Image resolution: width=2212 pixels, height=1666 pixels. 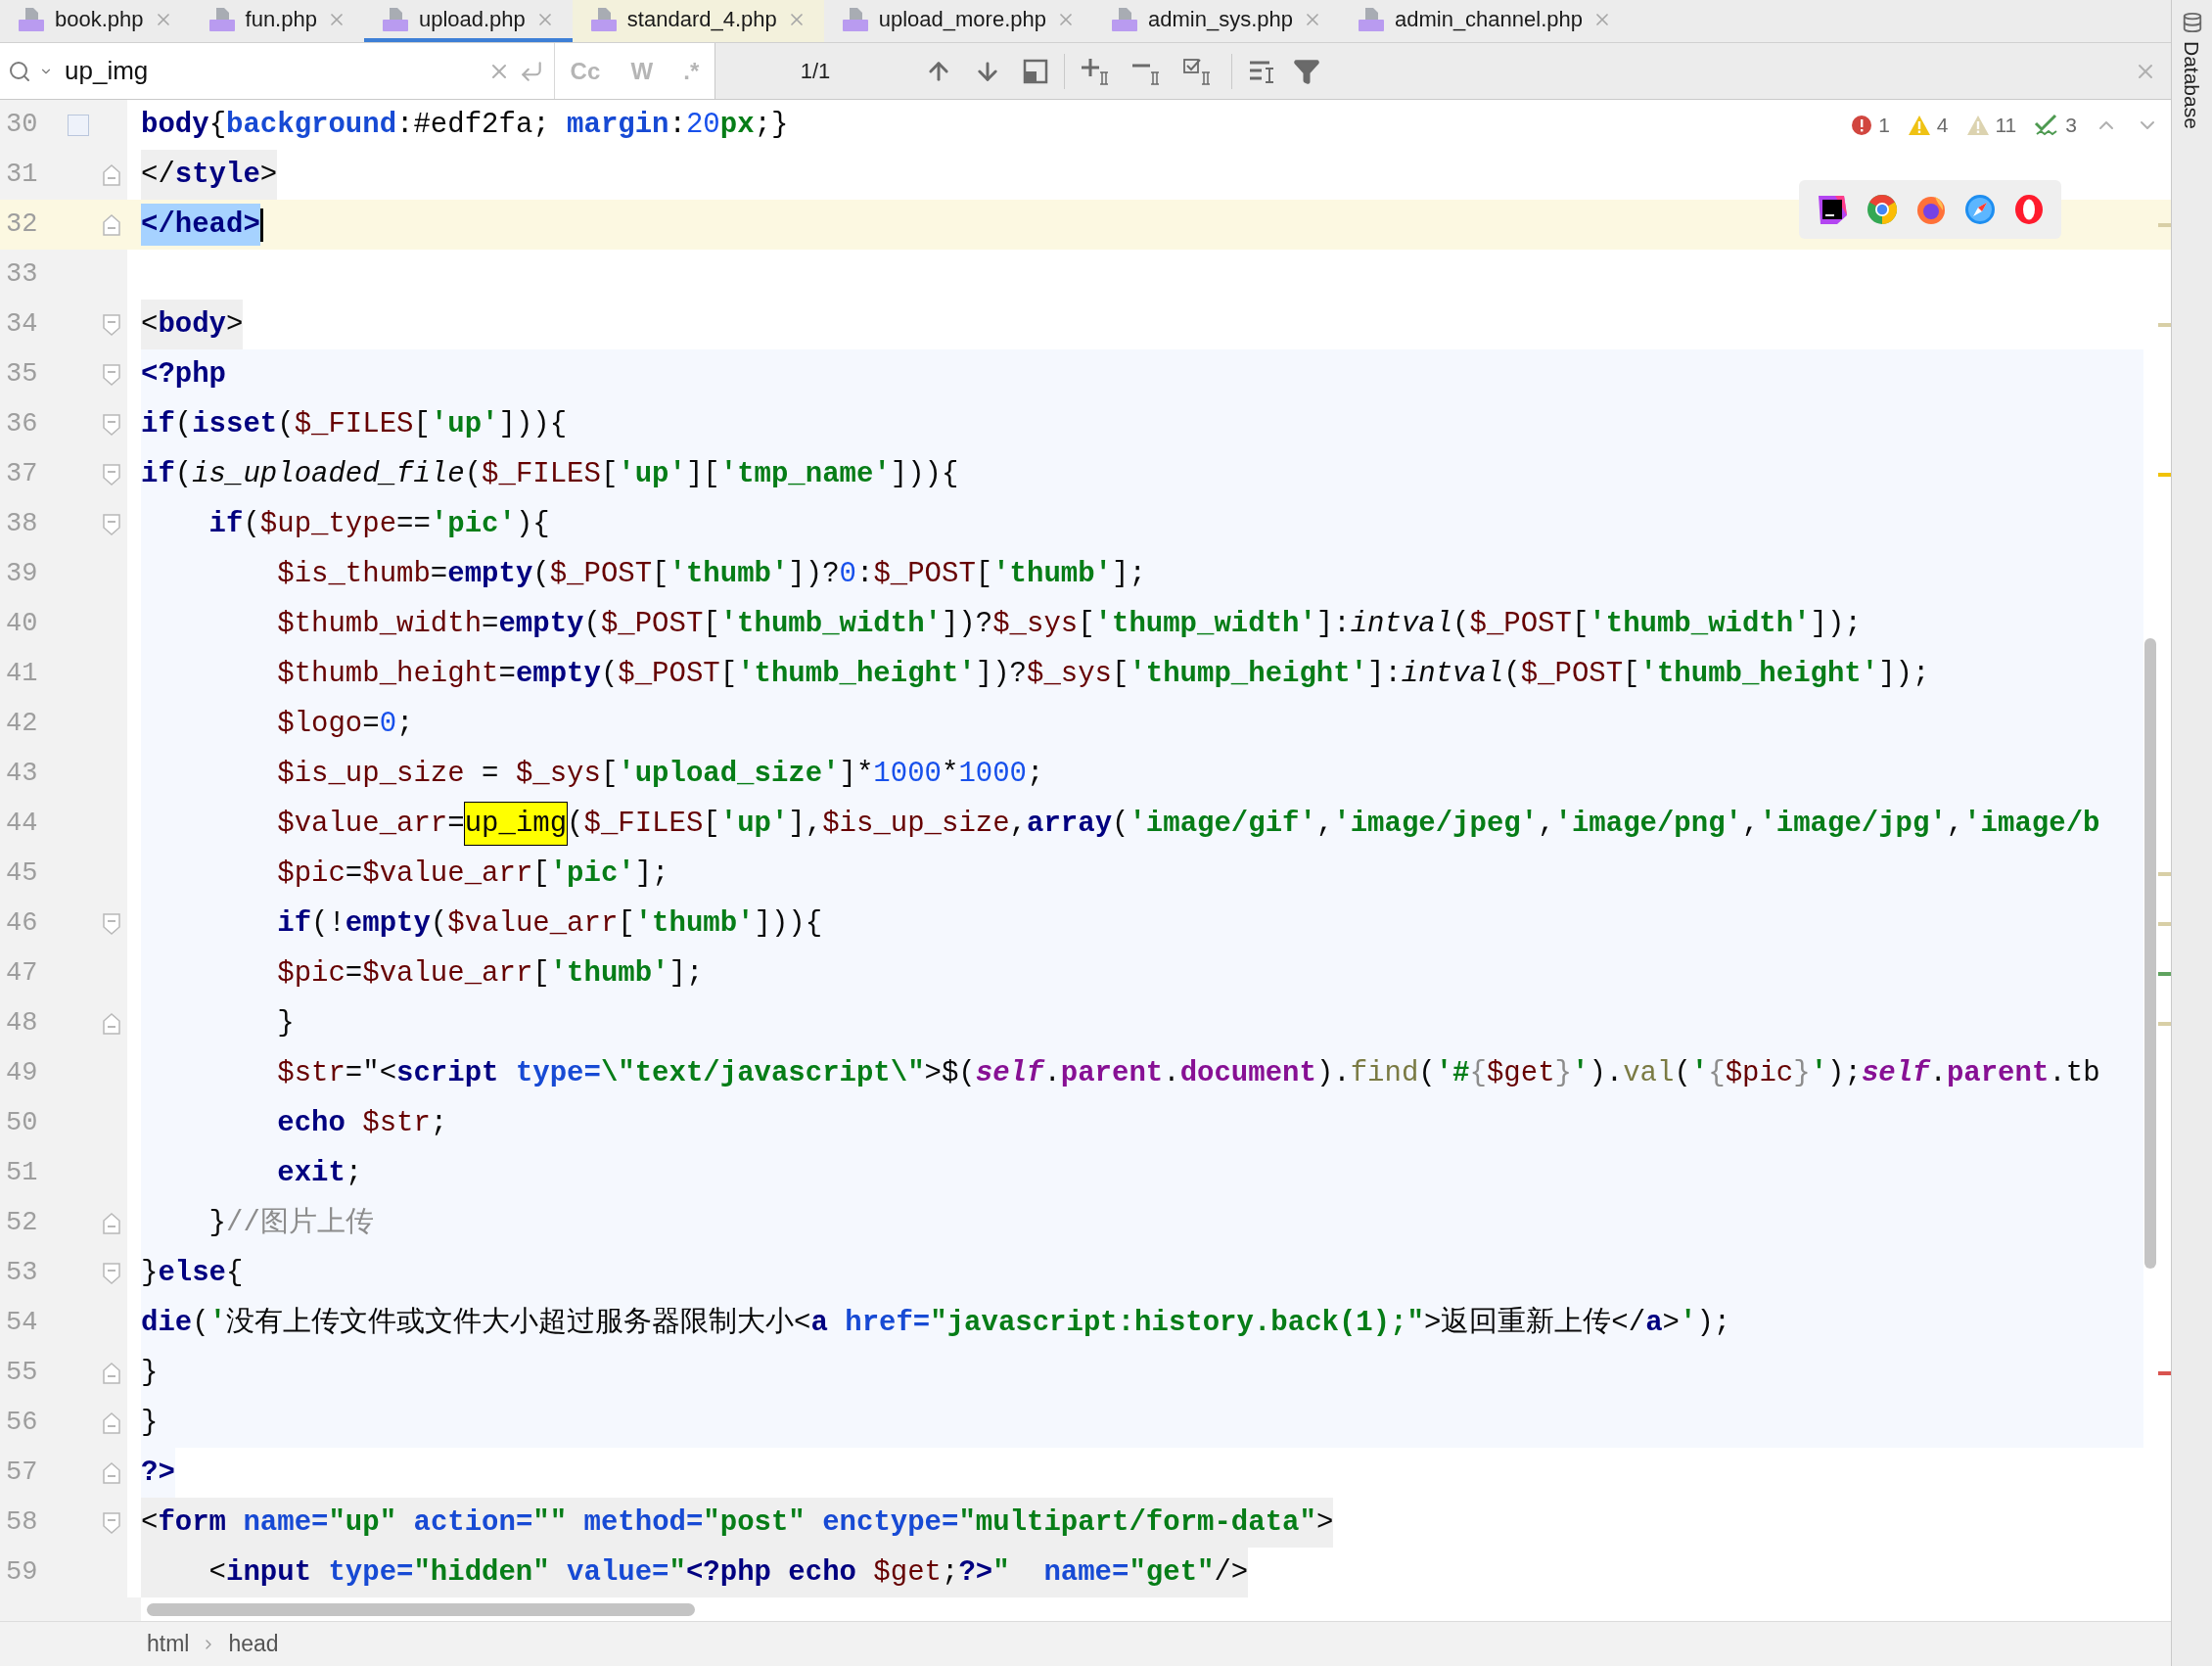 What do you see at coordinates (465, 125) in the screenshot?
I see `code-line: body{background:#edf2fa; margin:20px;}` at bounding box center [465, 125].